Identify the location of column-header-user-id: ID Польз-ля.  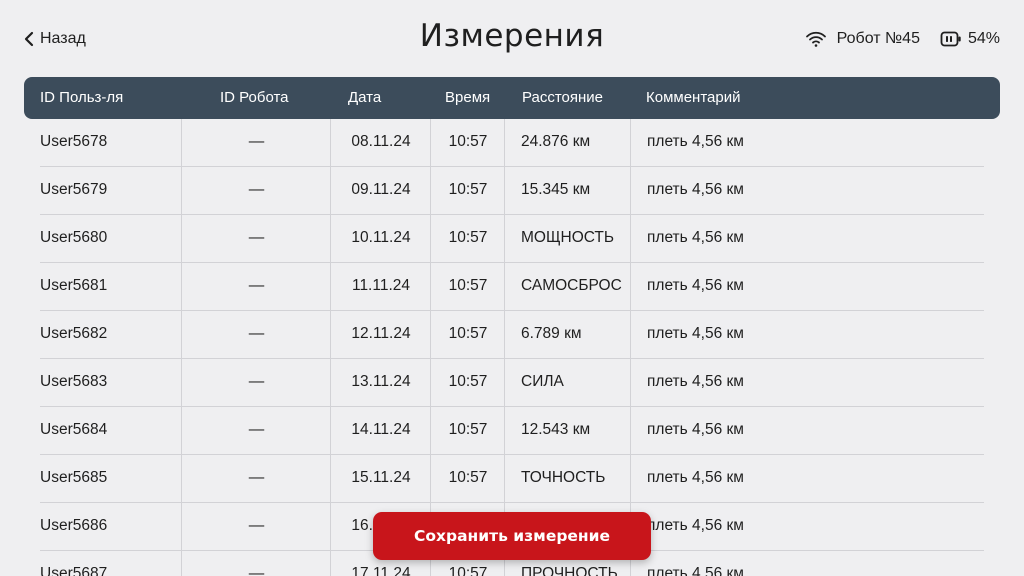
(81, 98).